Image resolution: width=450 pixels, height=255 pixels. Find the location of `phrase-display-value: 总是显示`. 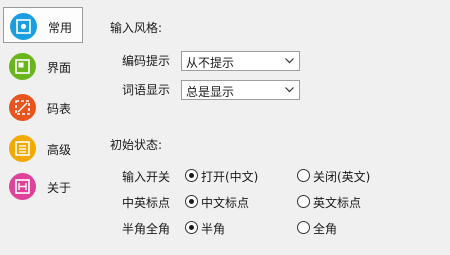

phrase-display-value: 总是显示 is located at coordinates (210, 92).